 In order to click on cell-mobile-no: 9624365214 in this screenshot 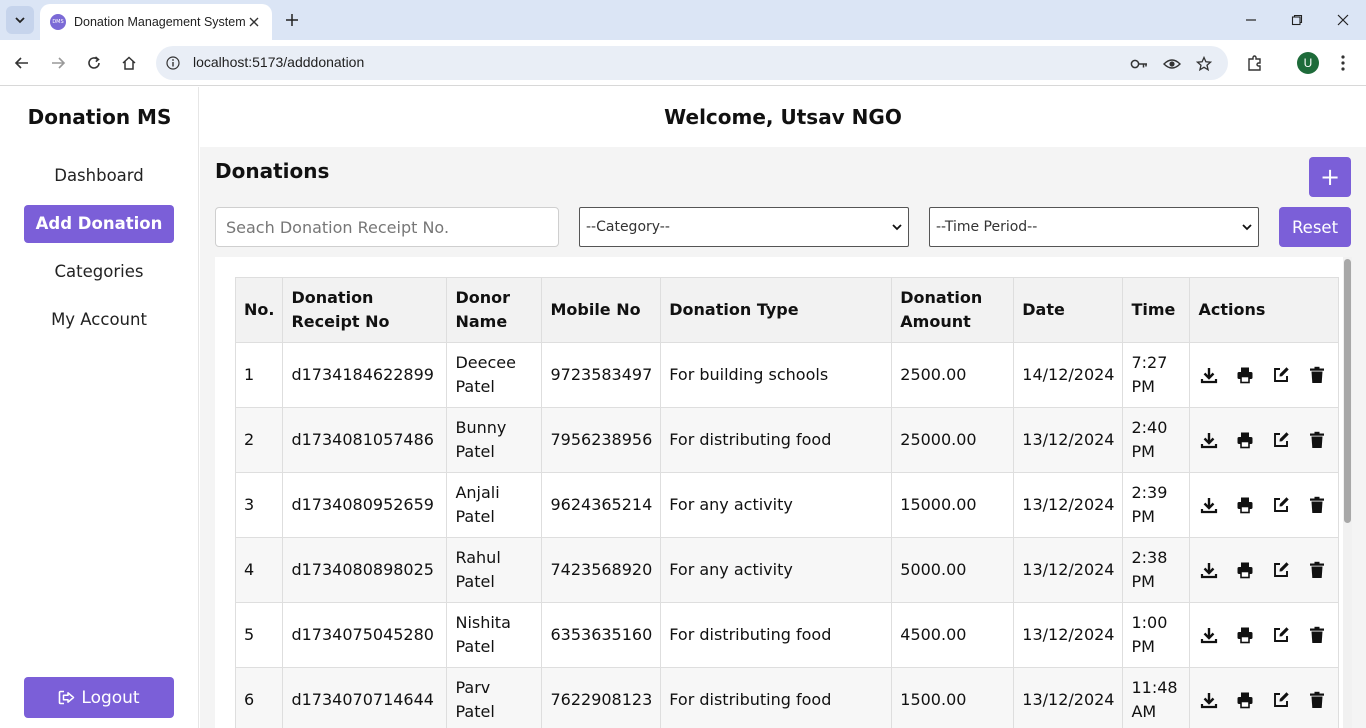, I will do `click(601, 505)`.